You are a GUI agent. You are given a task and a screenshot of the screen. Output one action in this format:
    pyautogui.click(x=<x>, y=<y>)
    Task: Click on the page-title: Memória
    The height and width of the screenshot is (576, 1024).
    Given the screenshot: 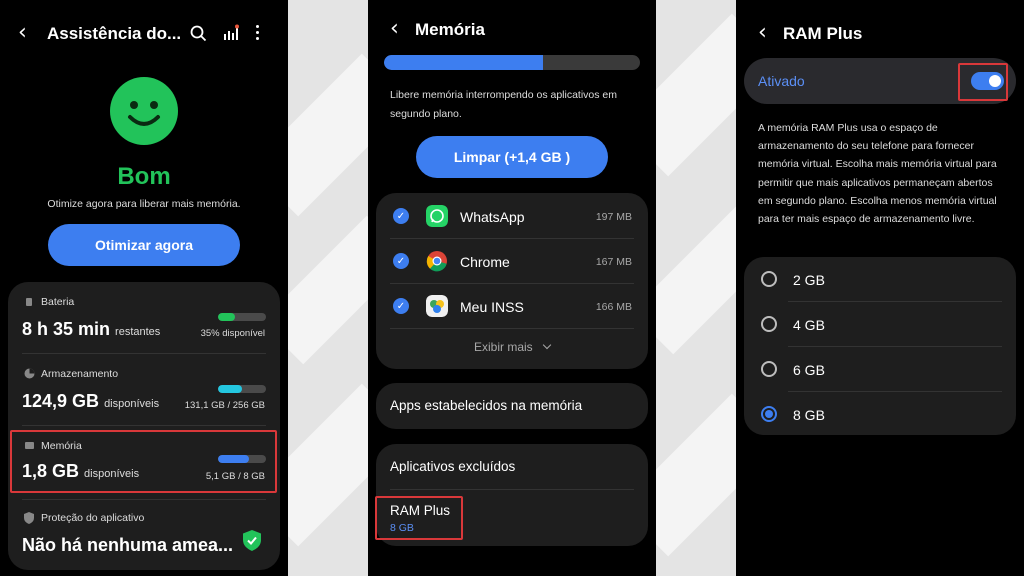 What is the action you would take?
    pyautogui.click(x=450, y=29)
    